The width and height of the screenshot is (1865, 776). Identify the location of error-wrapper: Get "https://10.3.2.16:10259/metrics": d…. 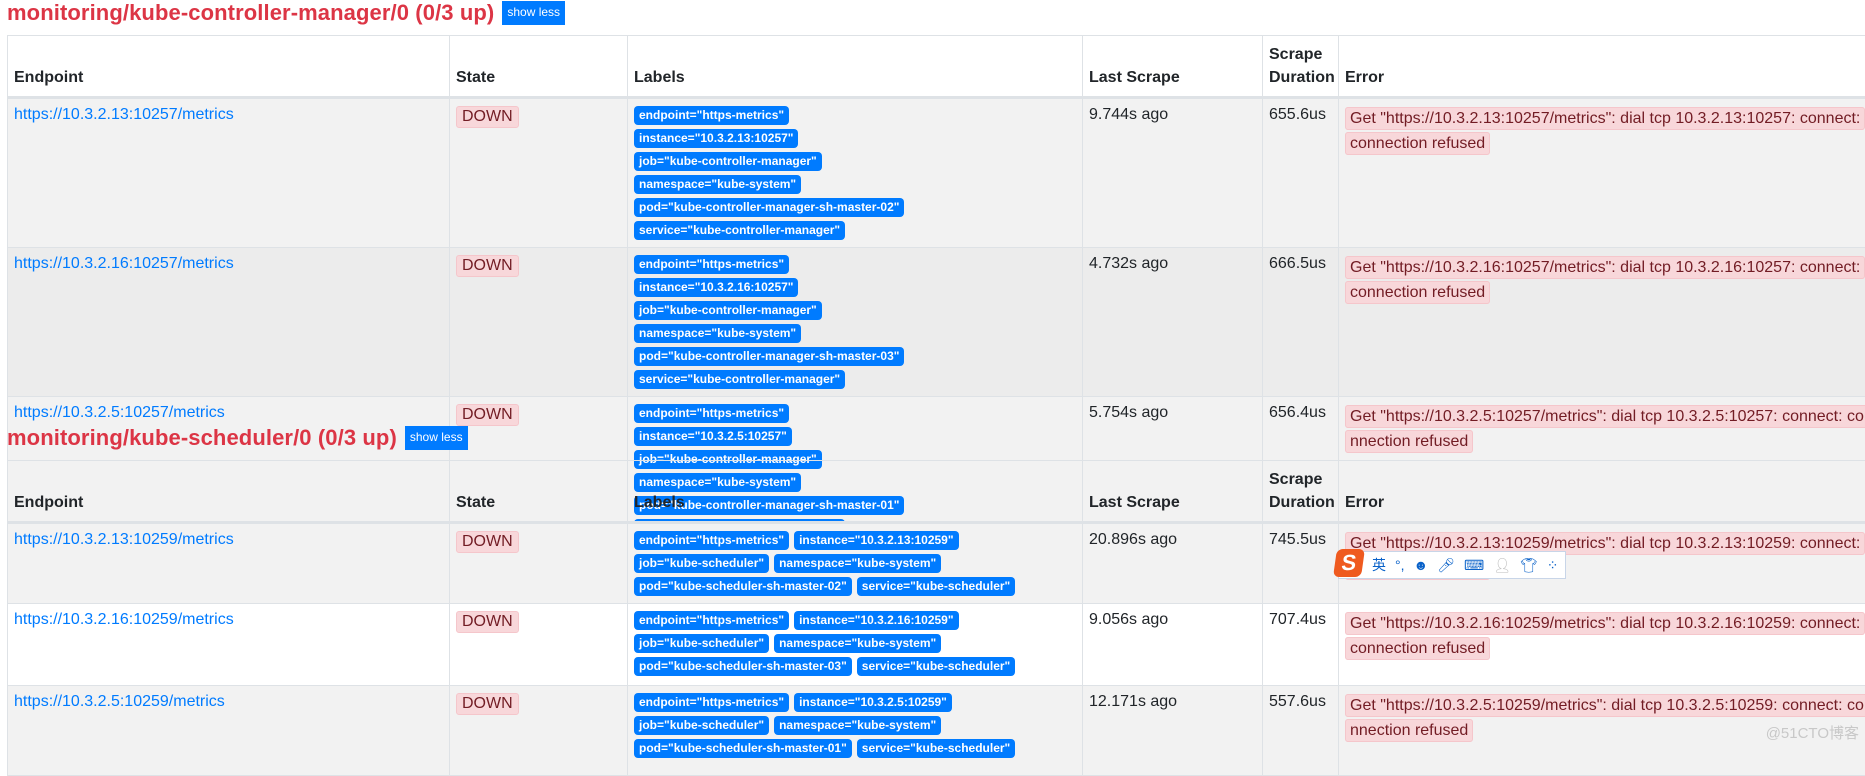
(1605, 636).